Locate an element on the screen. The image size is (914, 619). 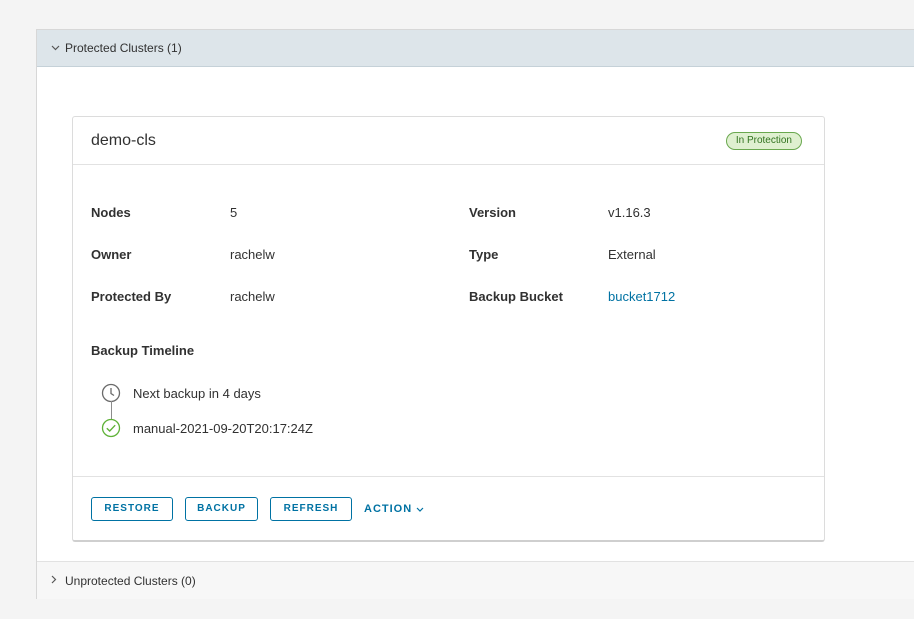
card-header: demo-cls In Protection is located at coordinates (448, 141).